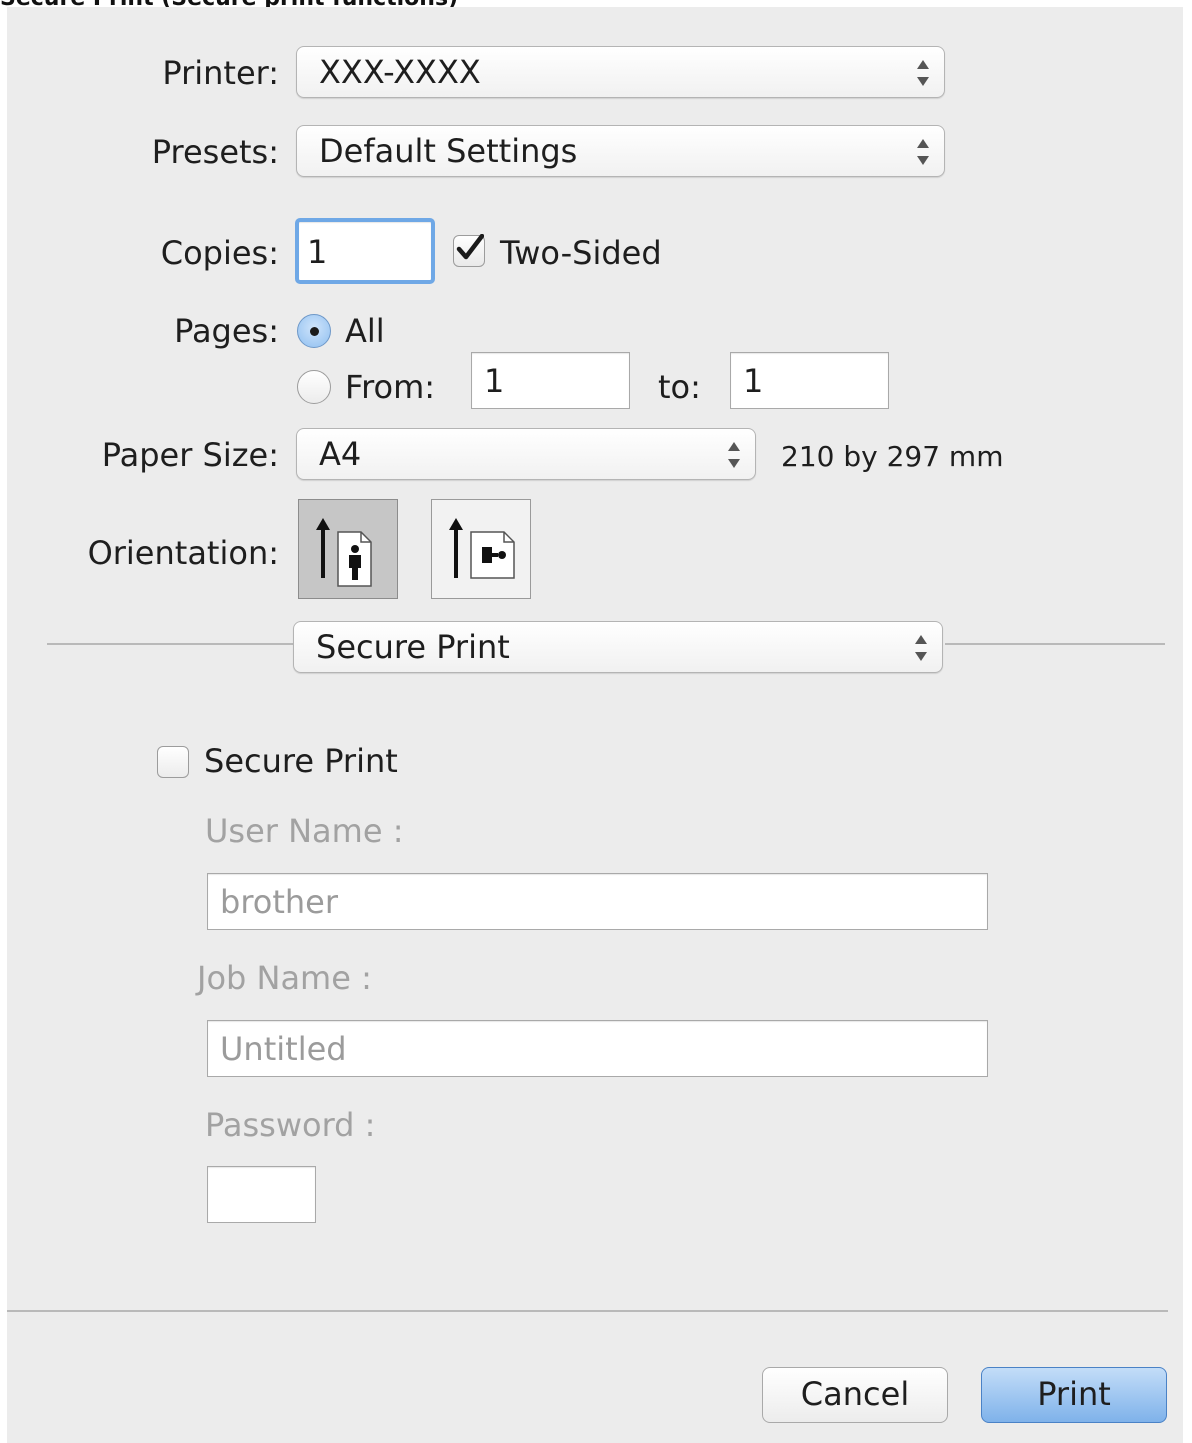  I want to click on copies-label: Copies:, so click(219, 253).